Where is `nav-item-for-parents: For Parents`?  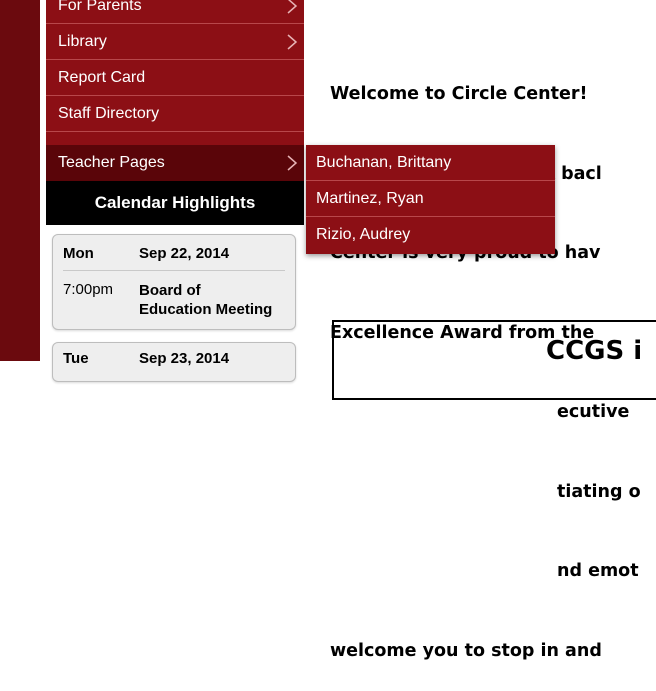 nav-item-for-parents: For Parents is located at coordinates (175, 12).